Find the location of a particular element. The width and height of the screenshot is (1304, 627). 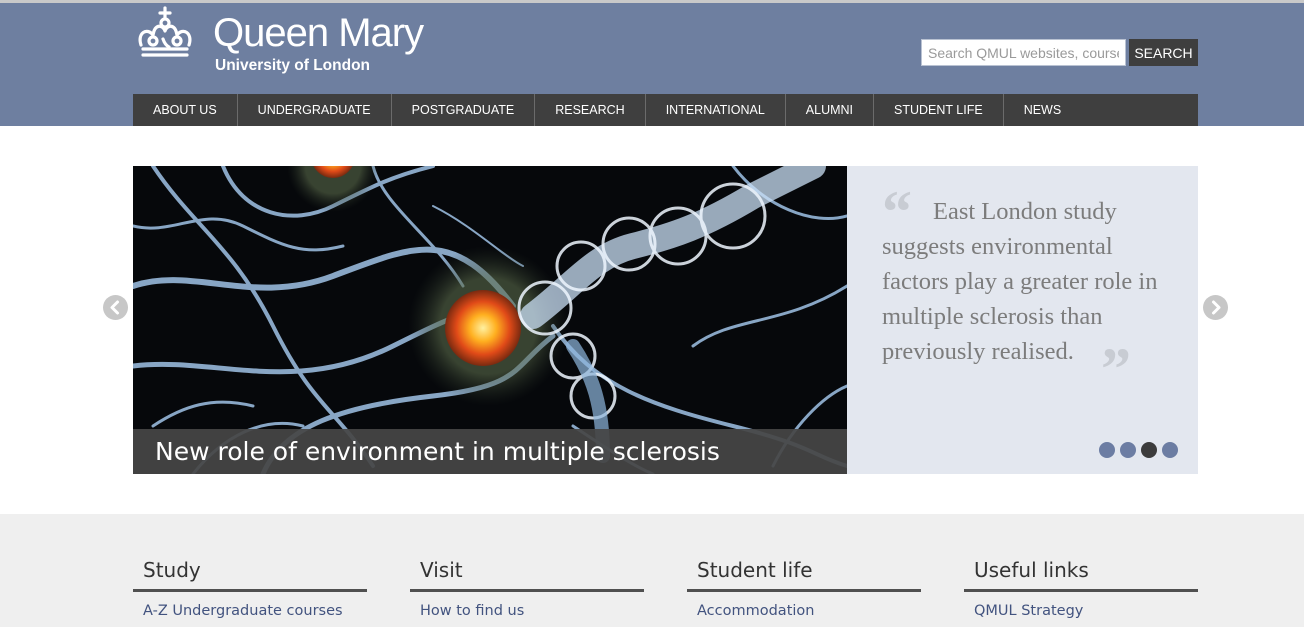

footer-link: Accommodation is located at coordinates (804, 605).